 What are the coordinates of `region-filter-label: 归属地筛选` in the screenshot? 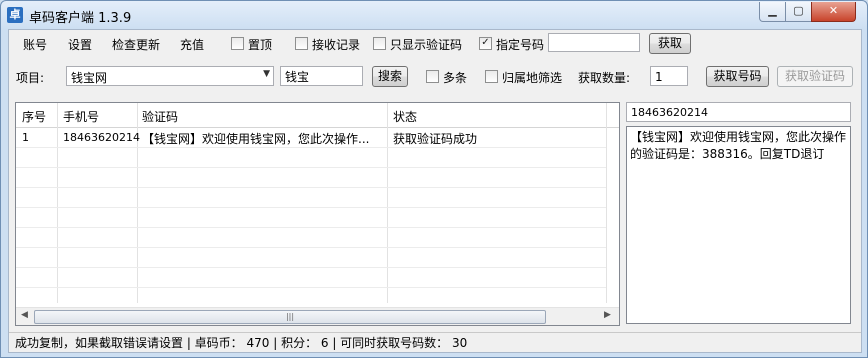 It's located at (532, 77).